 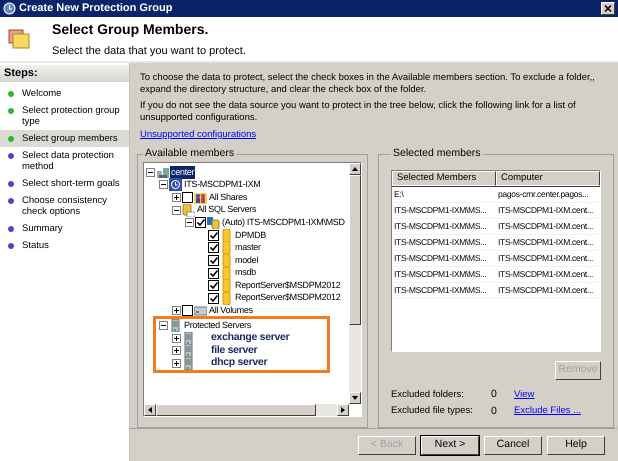 What do you see at coordinates (64, 116) in the screenshot?
I see `step-item: Select protection group type` at bounding box center [64, 116].